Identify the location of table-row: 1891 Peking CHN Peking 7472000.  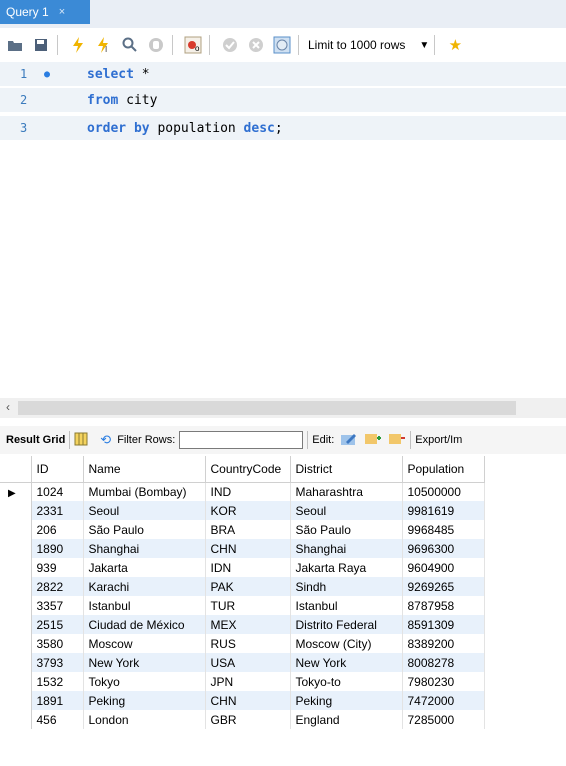
(242, 700).